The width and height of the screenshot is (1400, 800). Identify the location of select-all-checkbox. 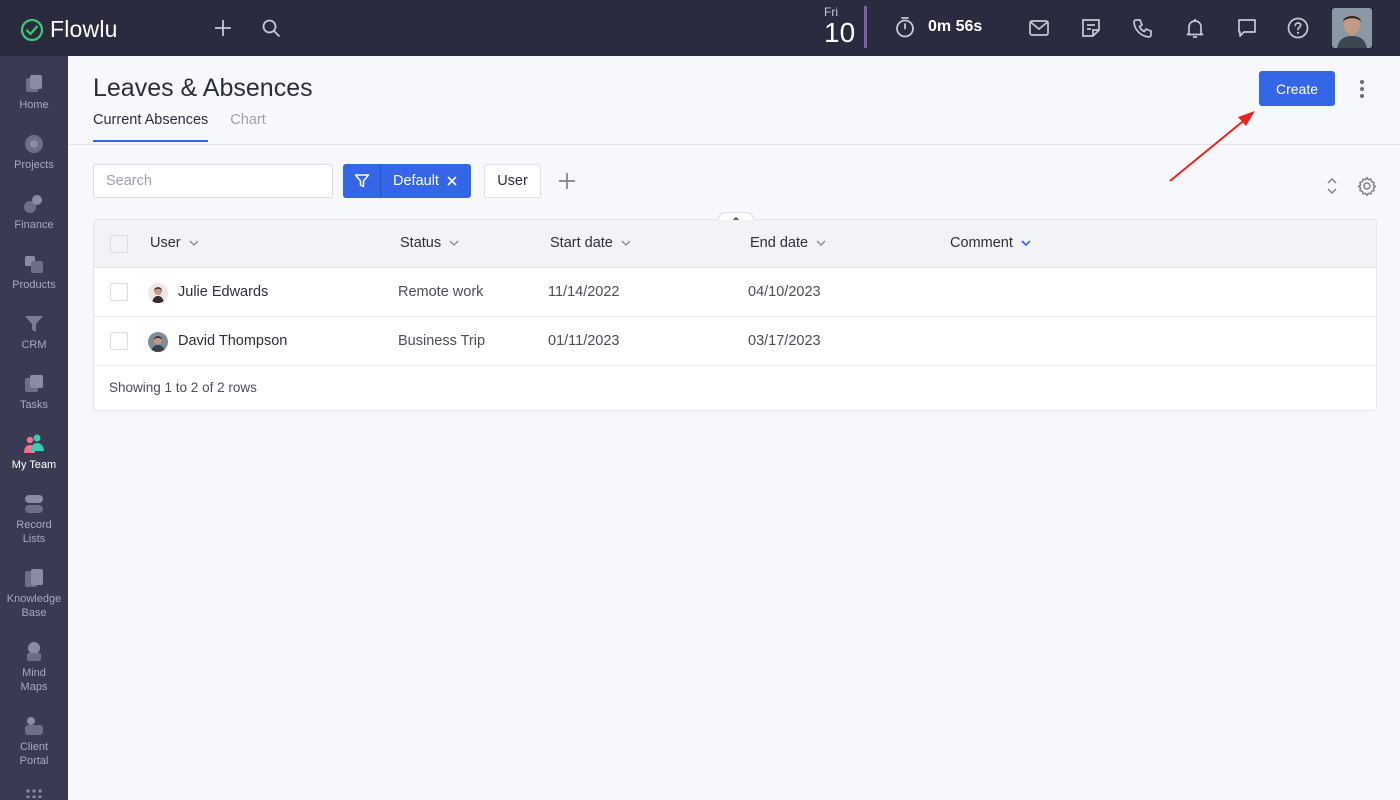
(119, 244).